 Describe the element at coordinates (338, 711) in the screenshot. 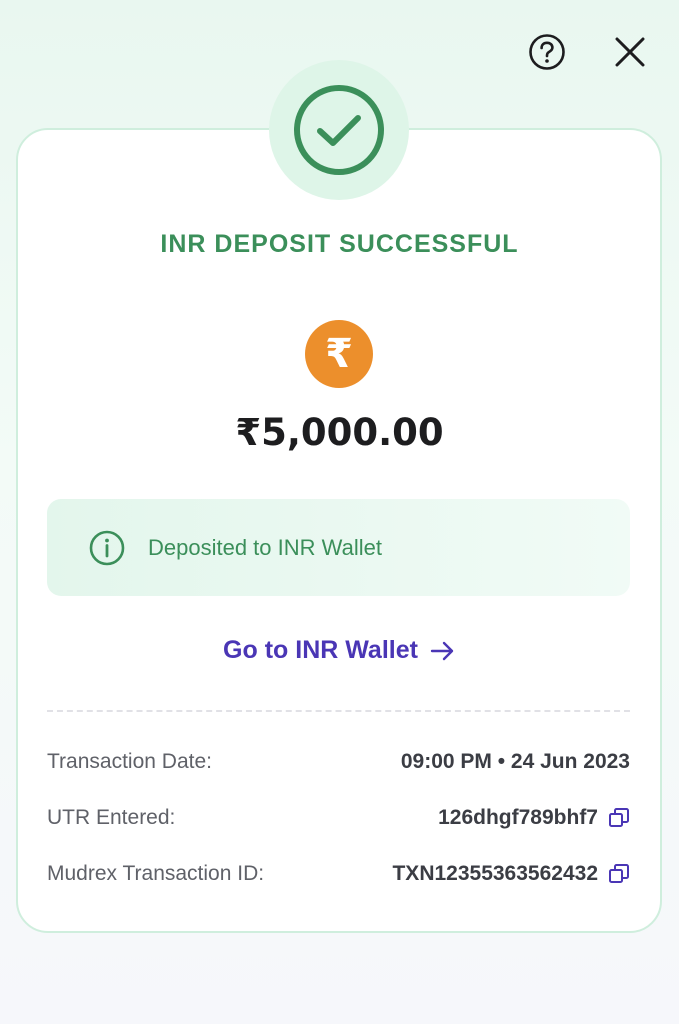

I see `dashed-divider` at that location.